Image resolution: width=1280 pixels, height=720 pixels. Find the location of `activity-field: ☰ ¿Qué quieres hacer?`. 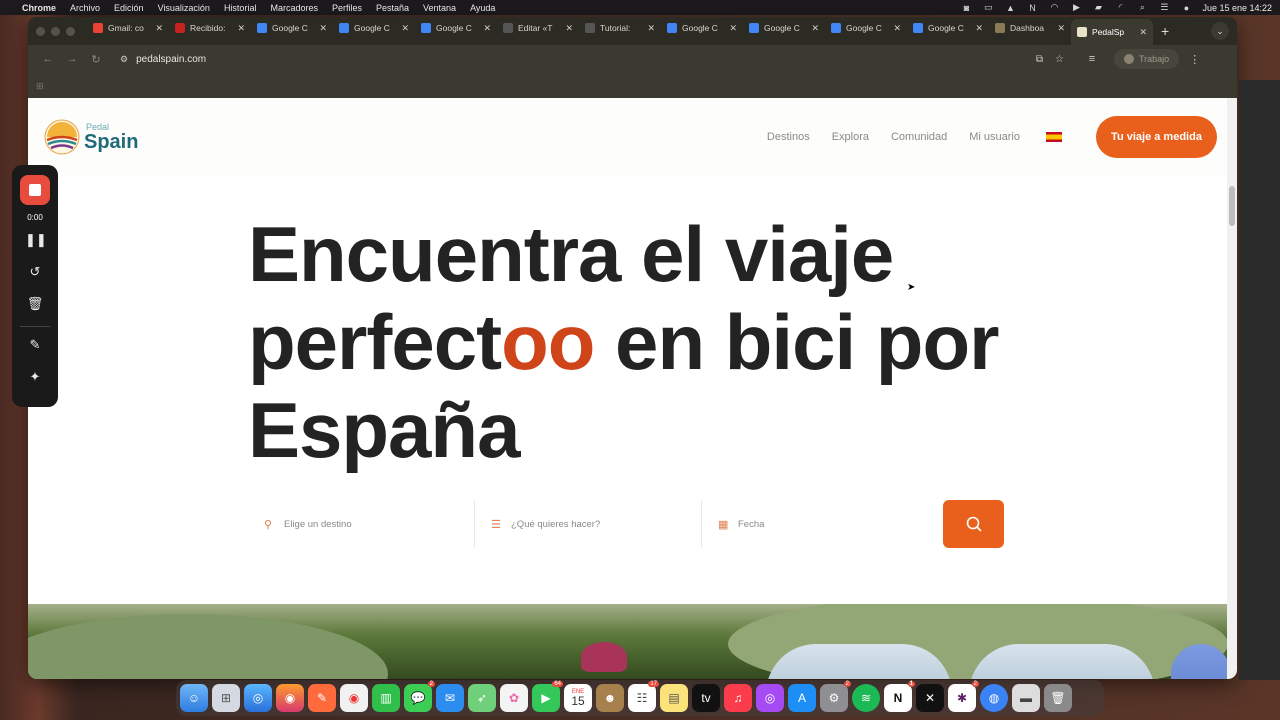

activity-field: ☰ ¿Qué quieres hacer? is located at coordinates (588, 524).